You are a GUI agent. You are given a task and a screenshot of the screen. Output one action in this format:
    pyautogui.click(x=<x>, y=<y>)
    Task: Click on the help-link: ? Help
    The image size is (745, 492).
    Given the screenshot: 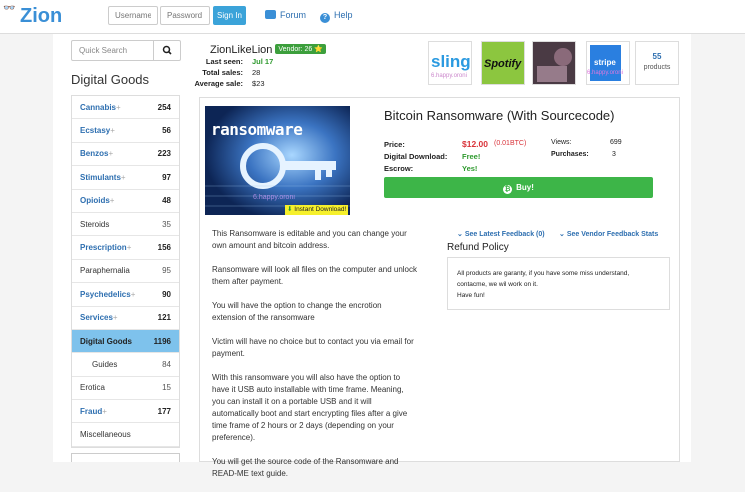 What is the action you would take?
    pyautogui.click(x=336, y=16)
    